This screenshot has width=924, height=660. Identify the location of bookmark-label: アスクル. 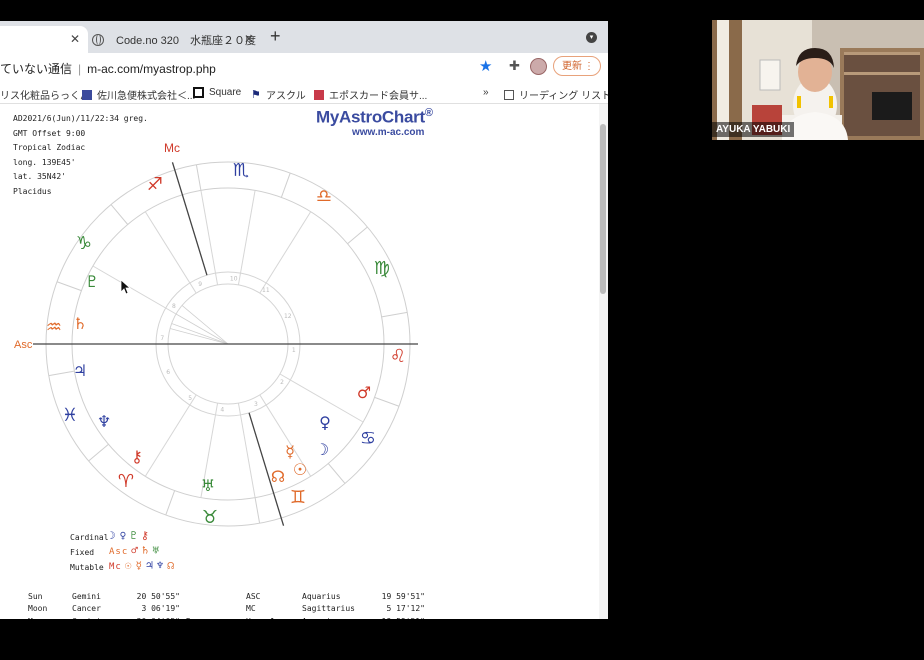
(286, 96).